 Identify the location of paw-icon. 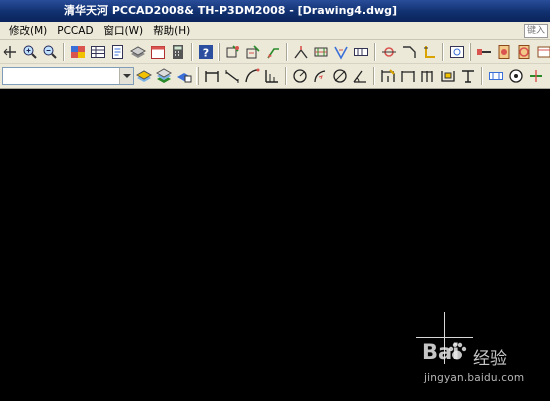
(457, 351).